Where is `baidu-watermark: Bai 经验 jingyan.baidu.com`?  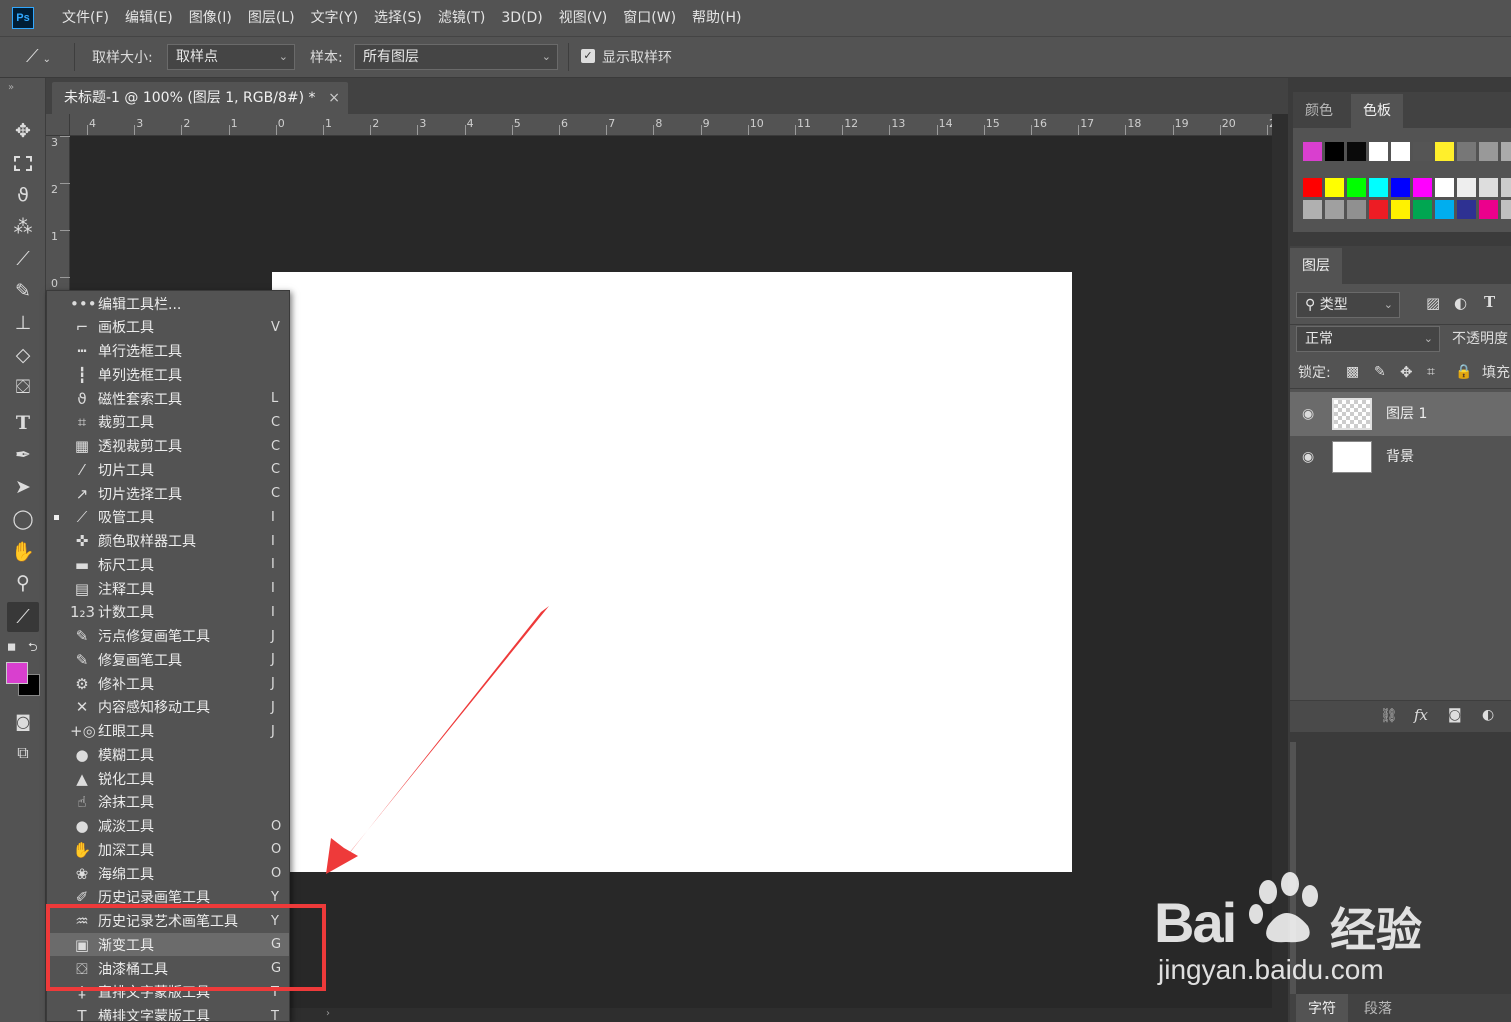 baidu-watermark: Bai 经验 jingyan.baidu.com is located at coordinates (1304, 935).